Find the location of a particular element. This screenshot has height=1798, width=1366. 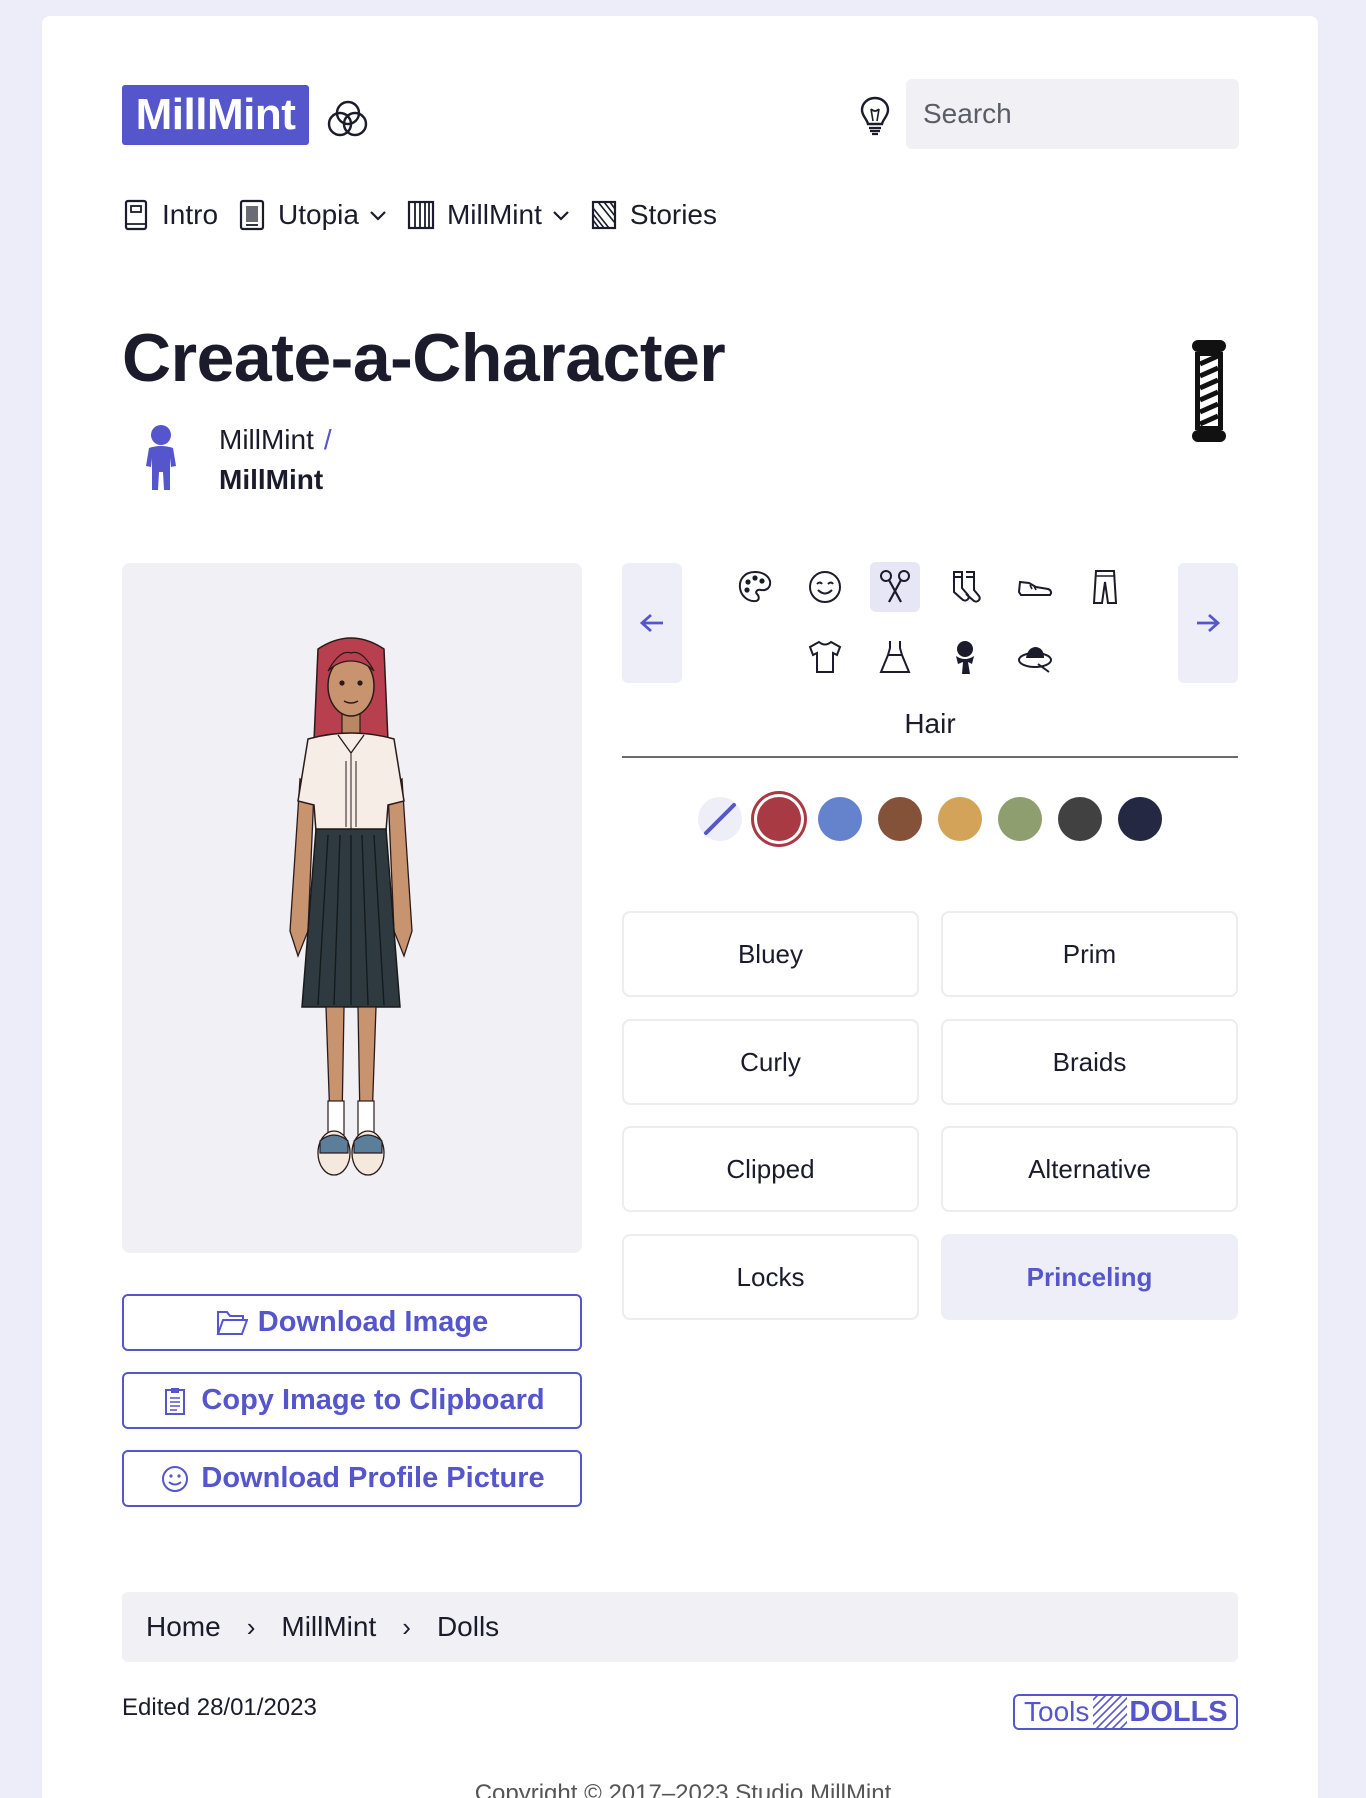

notebook-icon is located at coordinates (252, 215).